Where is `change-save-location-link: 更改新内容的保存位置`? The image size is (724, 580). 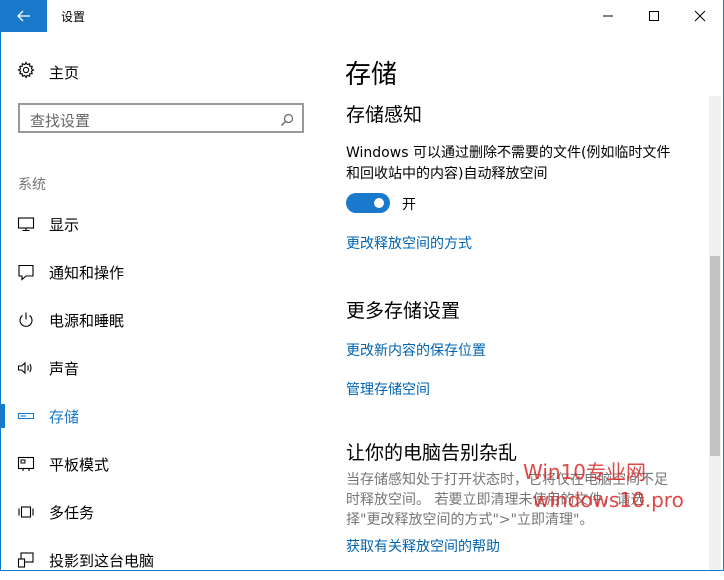 change-save-location-link: 更改新内容的保存位置 is located at coordinates (416, 350).